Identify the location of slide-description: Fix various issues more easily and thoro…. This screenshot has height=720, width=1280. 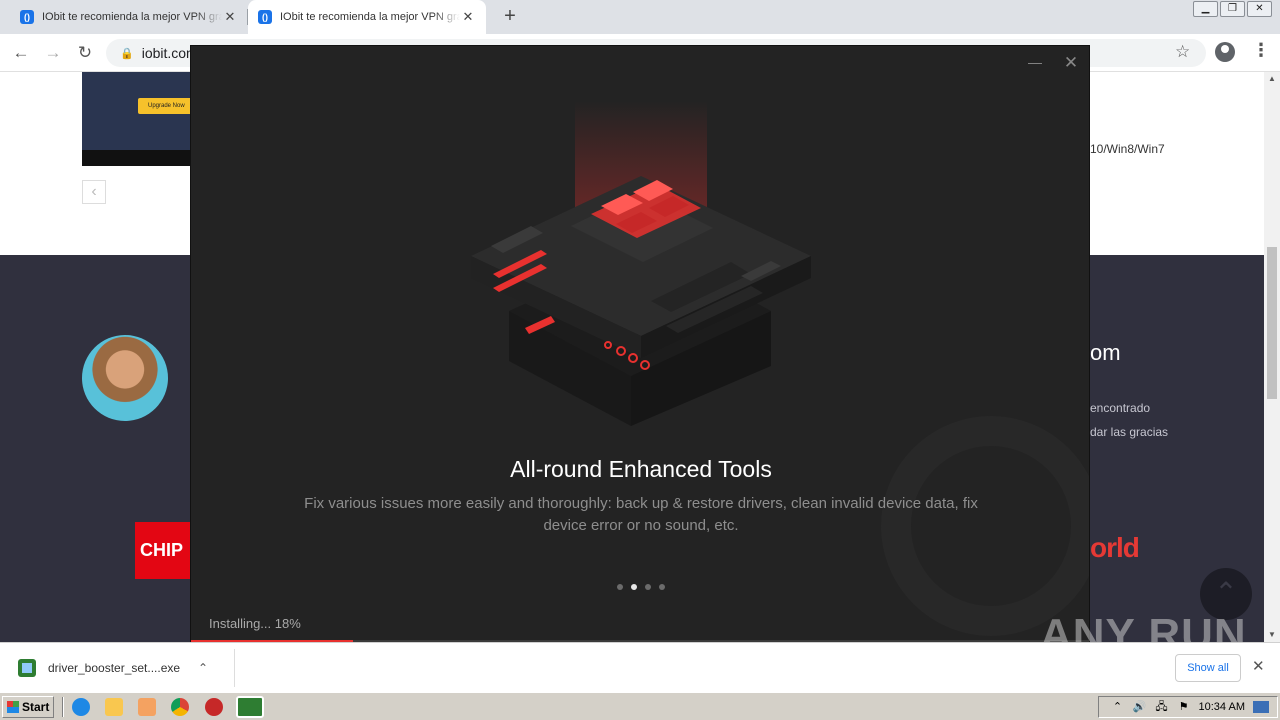
(641, 514).